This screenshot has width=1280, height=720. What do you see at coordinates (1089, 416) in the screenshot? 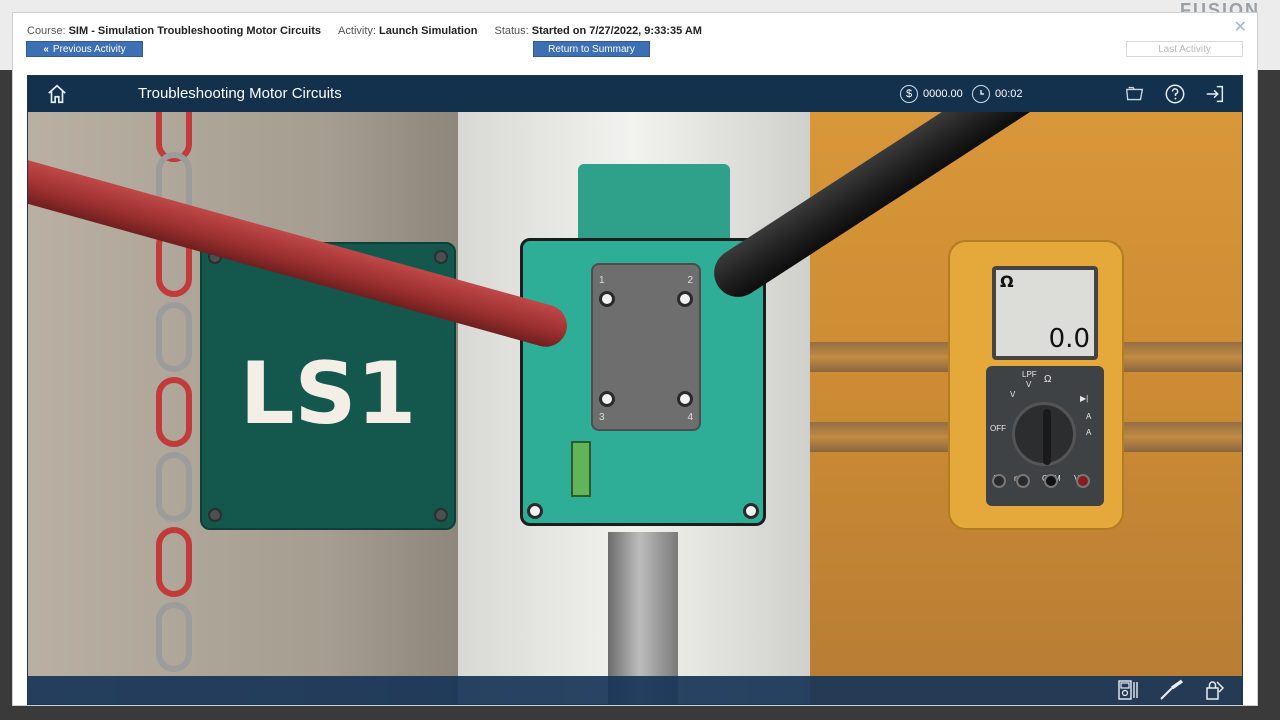
I see `amp-label: A` at bounding box center [1089, 416].